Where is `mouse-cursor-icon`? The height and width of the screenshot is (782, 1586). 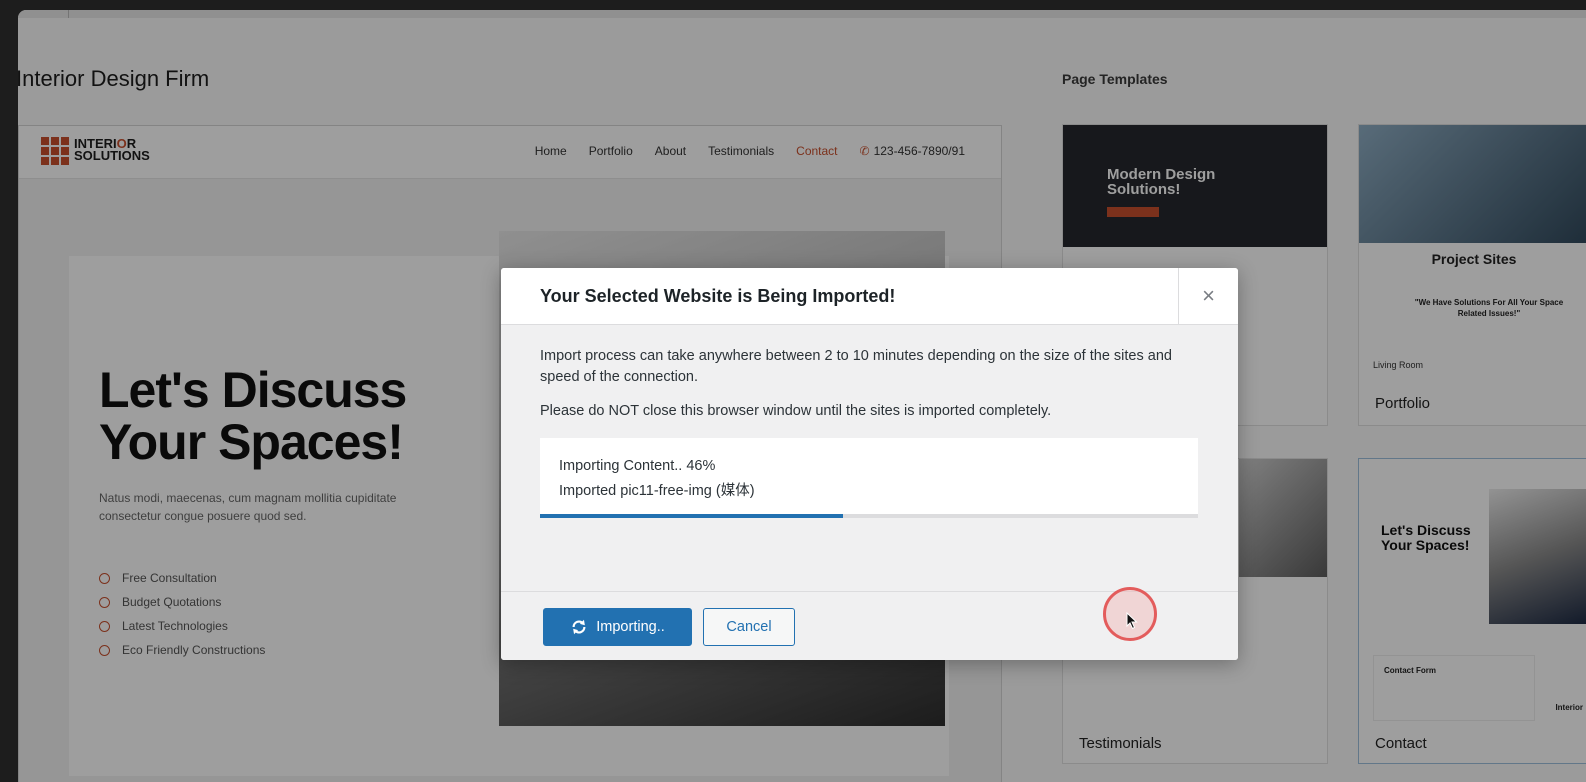 mouse-cursor-icon is located at coordinates (1132, 621).